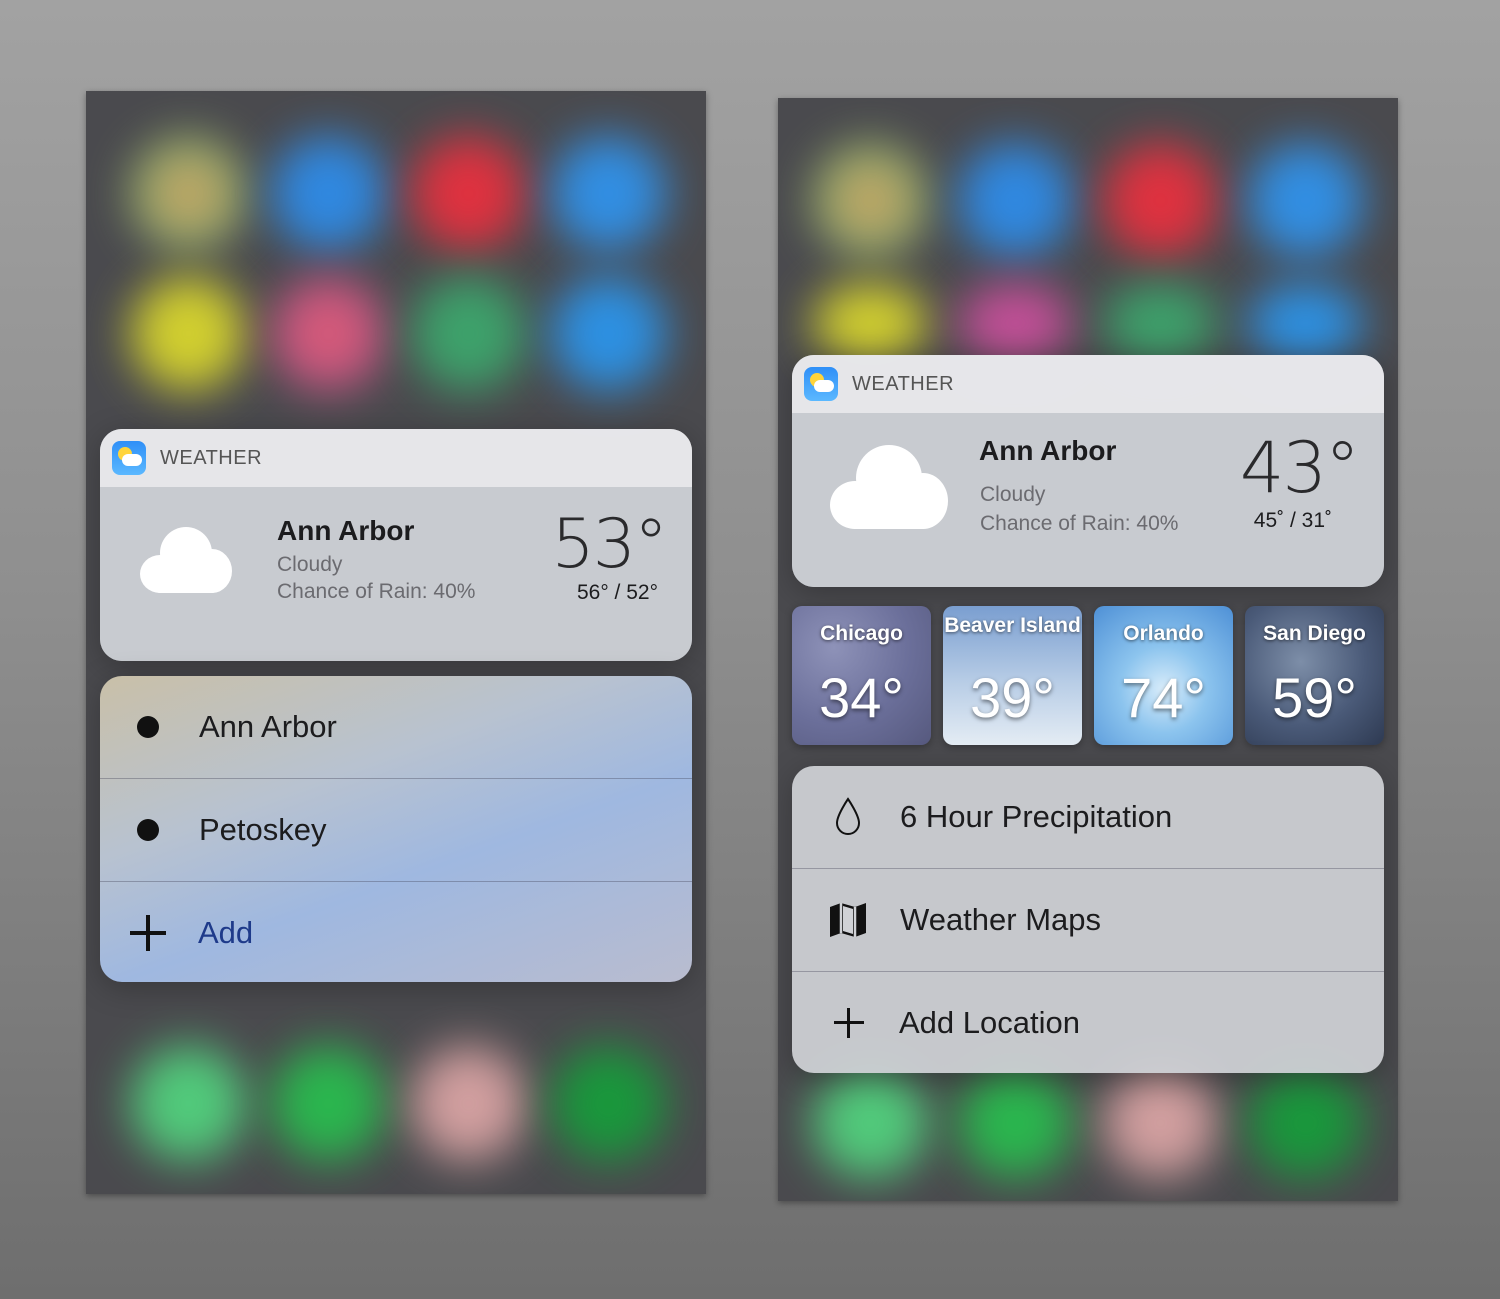 The image size is (1500, 1299). Describe the element at coordinates (848, 816) in the screenshot. I see `raindrop-icon` at that location.